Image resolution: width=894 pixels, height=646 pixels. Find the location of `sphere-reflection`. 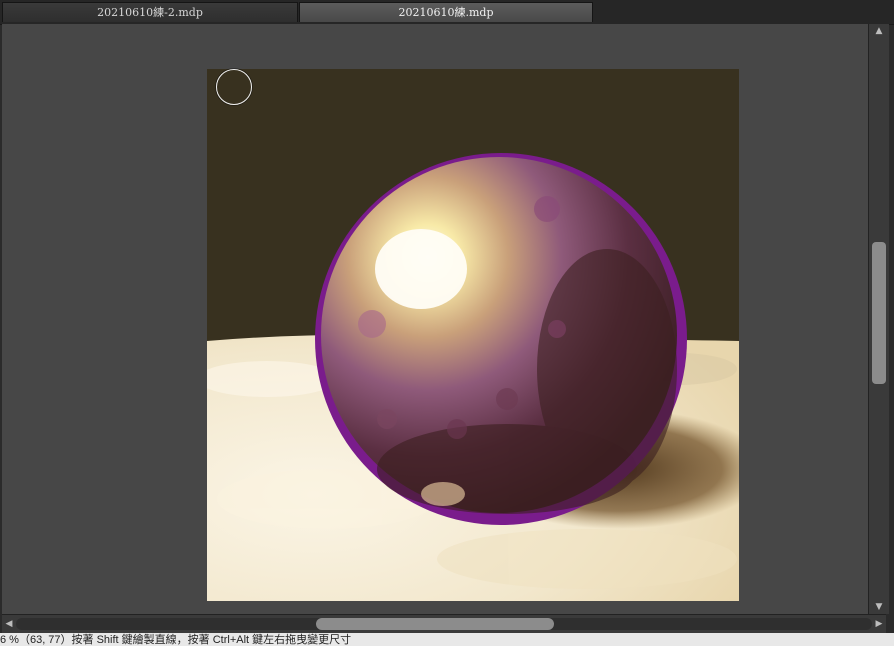

sphere-reflection is located at coordinates (443, 494).